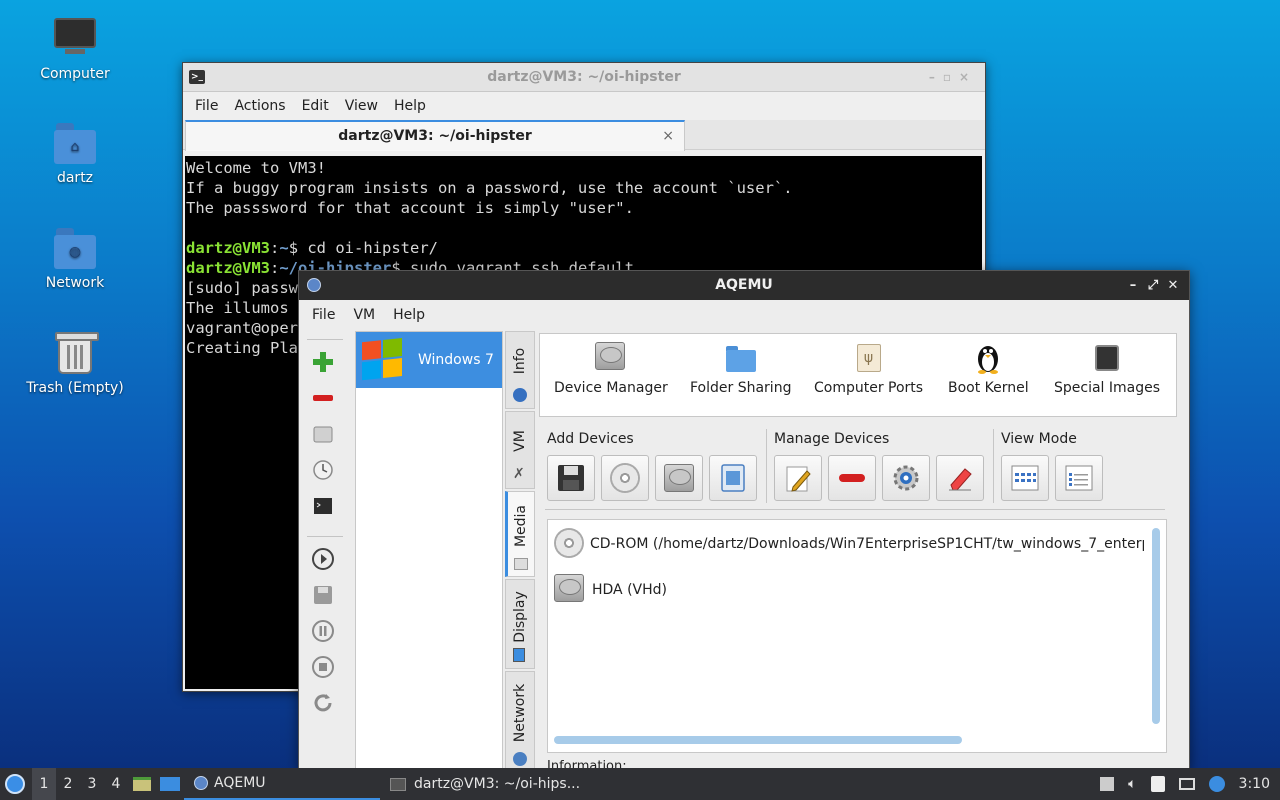 The image size is (1280, 800). Describe the element at coordinates (201, 783) in the screenshot. I see `aqemu-app-icon` at that location.